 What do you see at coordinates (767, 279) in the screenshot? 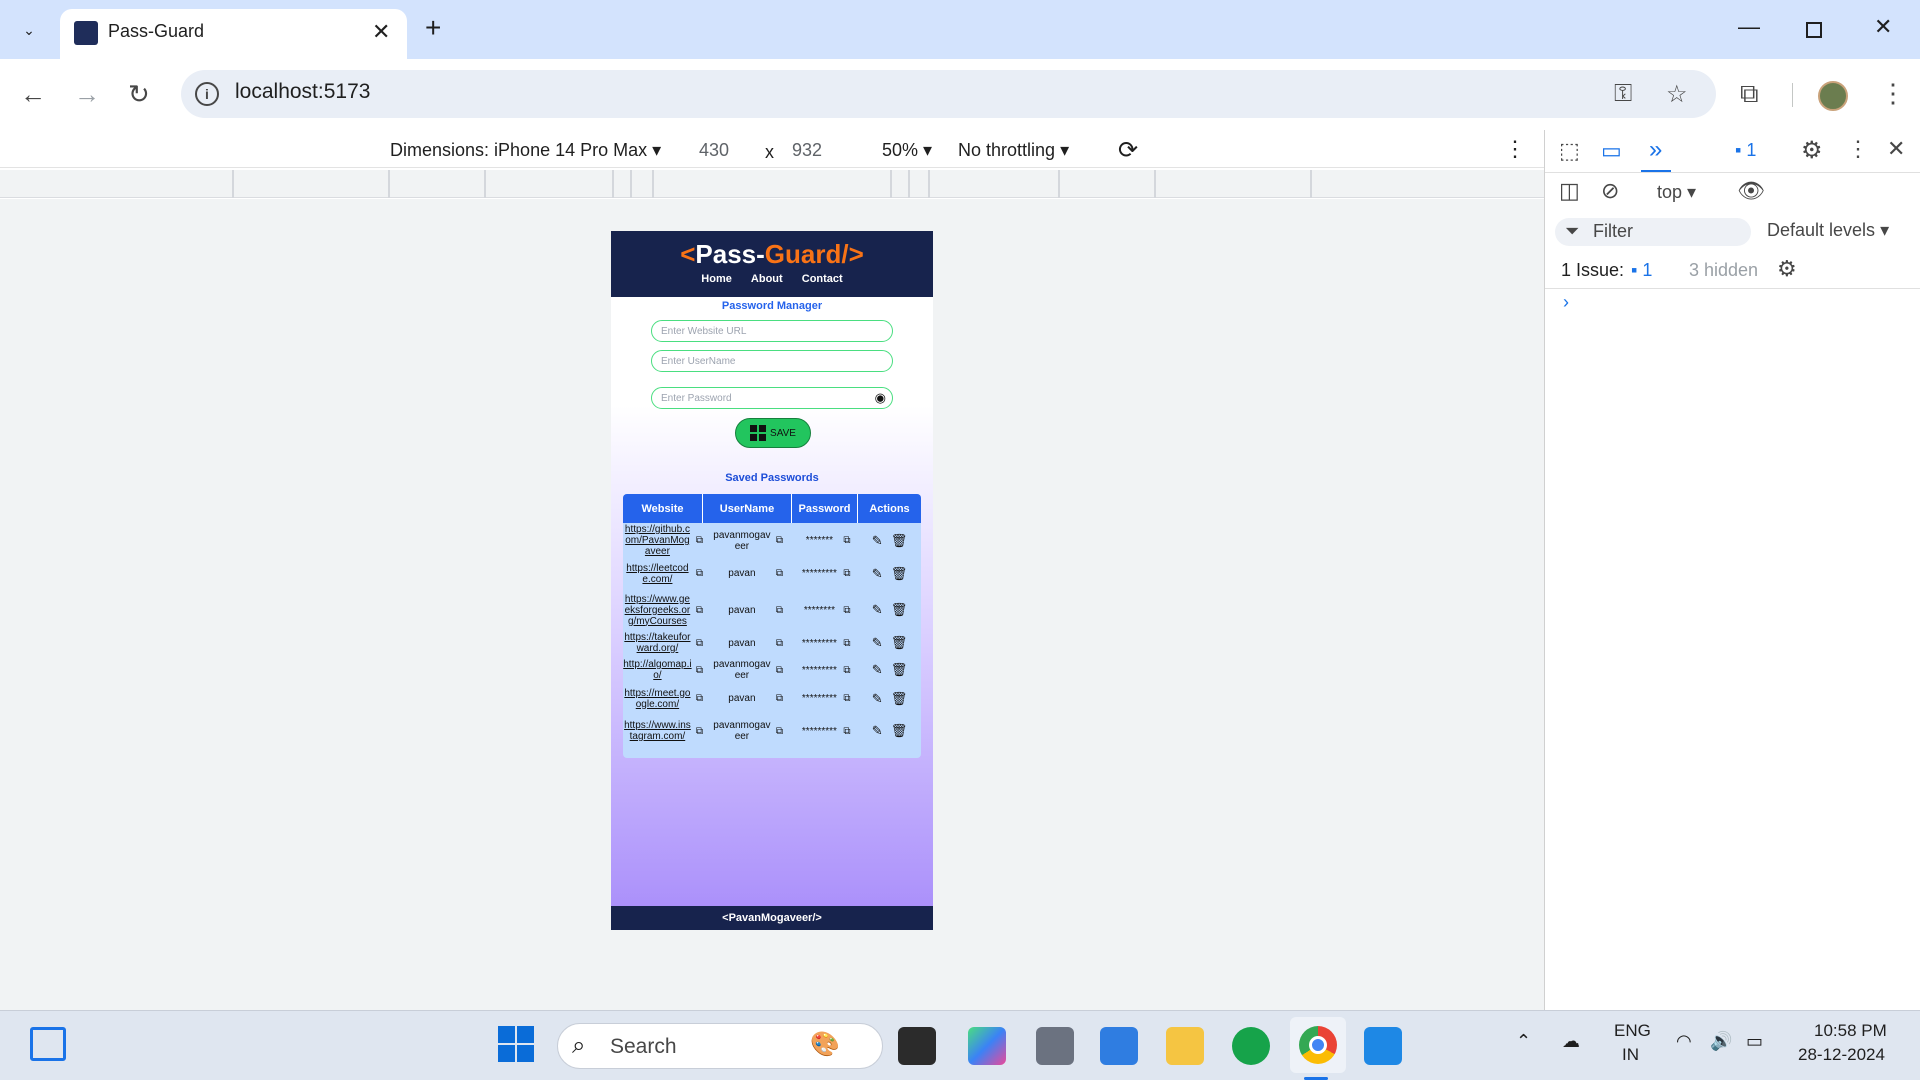
I see `nav-about: About` at bounding box center [767, 279].